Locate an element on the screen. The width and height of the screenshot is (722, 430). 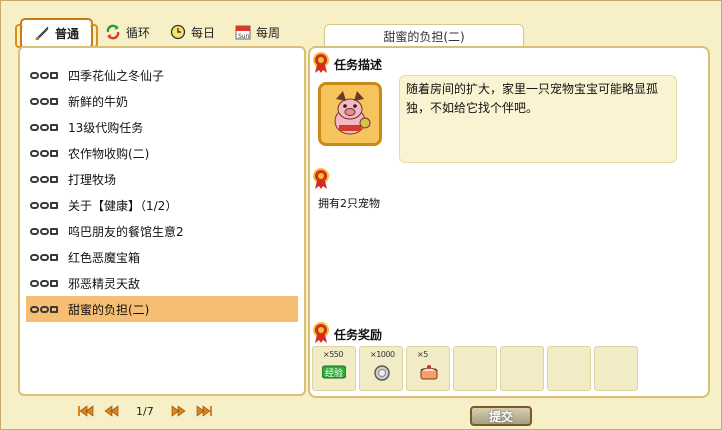
desc-title: 任务描述 is located at coordinates (358, 65).